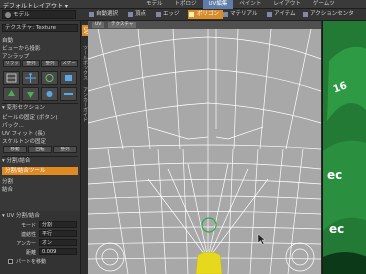 This screenshot has width=366, height=274. I want to click on skeleton-lock-item: スケルトンの固定, so click(40, 141).